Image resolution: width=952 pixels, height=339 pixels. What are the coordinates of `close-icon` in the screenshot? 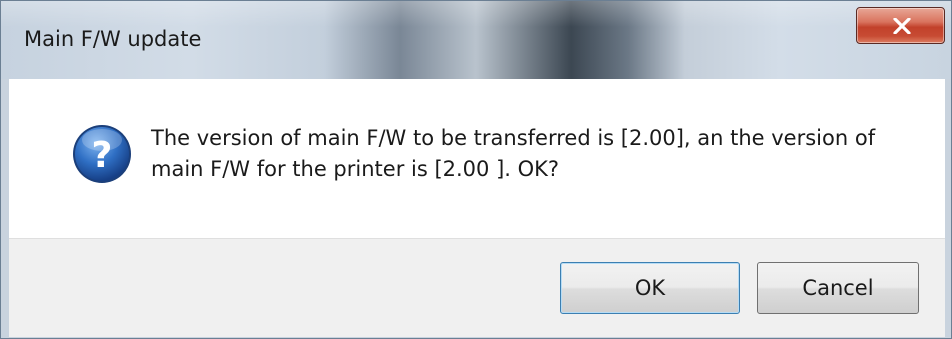 It's located at (902, 26).